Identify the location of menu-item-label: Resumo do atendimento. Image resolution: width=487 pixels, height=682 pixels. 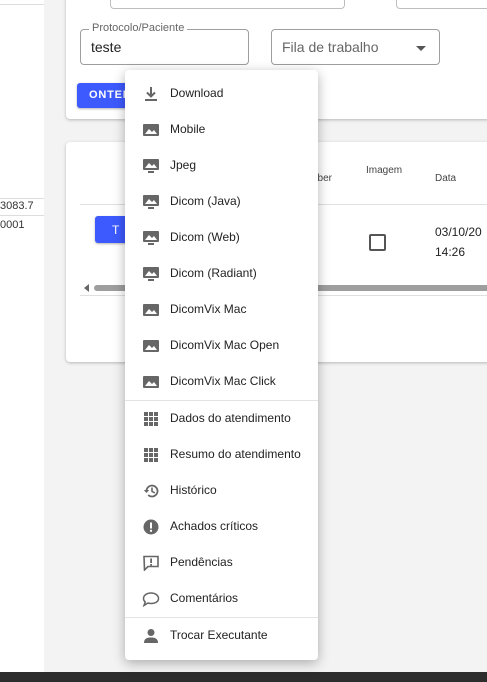
(235, 454).